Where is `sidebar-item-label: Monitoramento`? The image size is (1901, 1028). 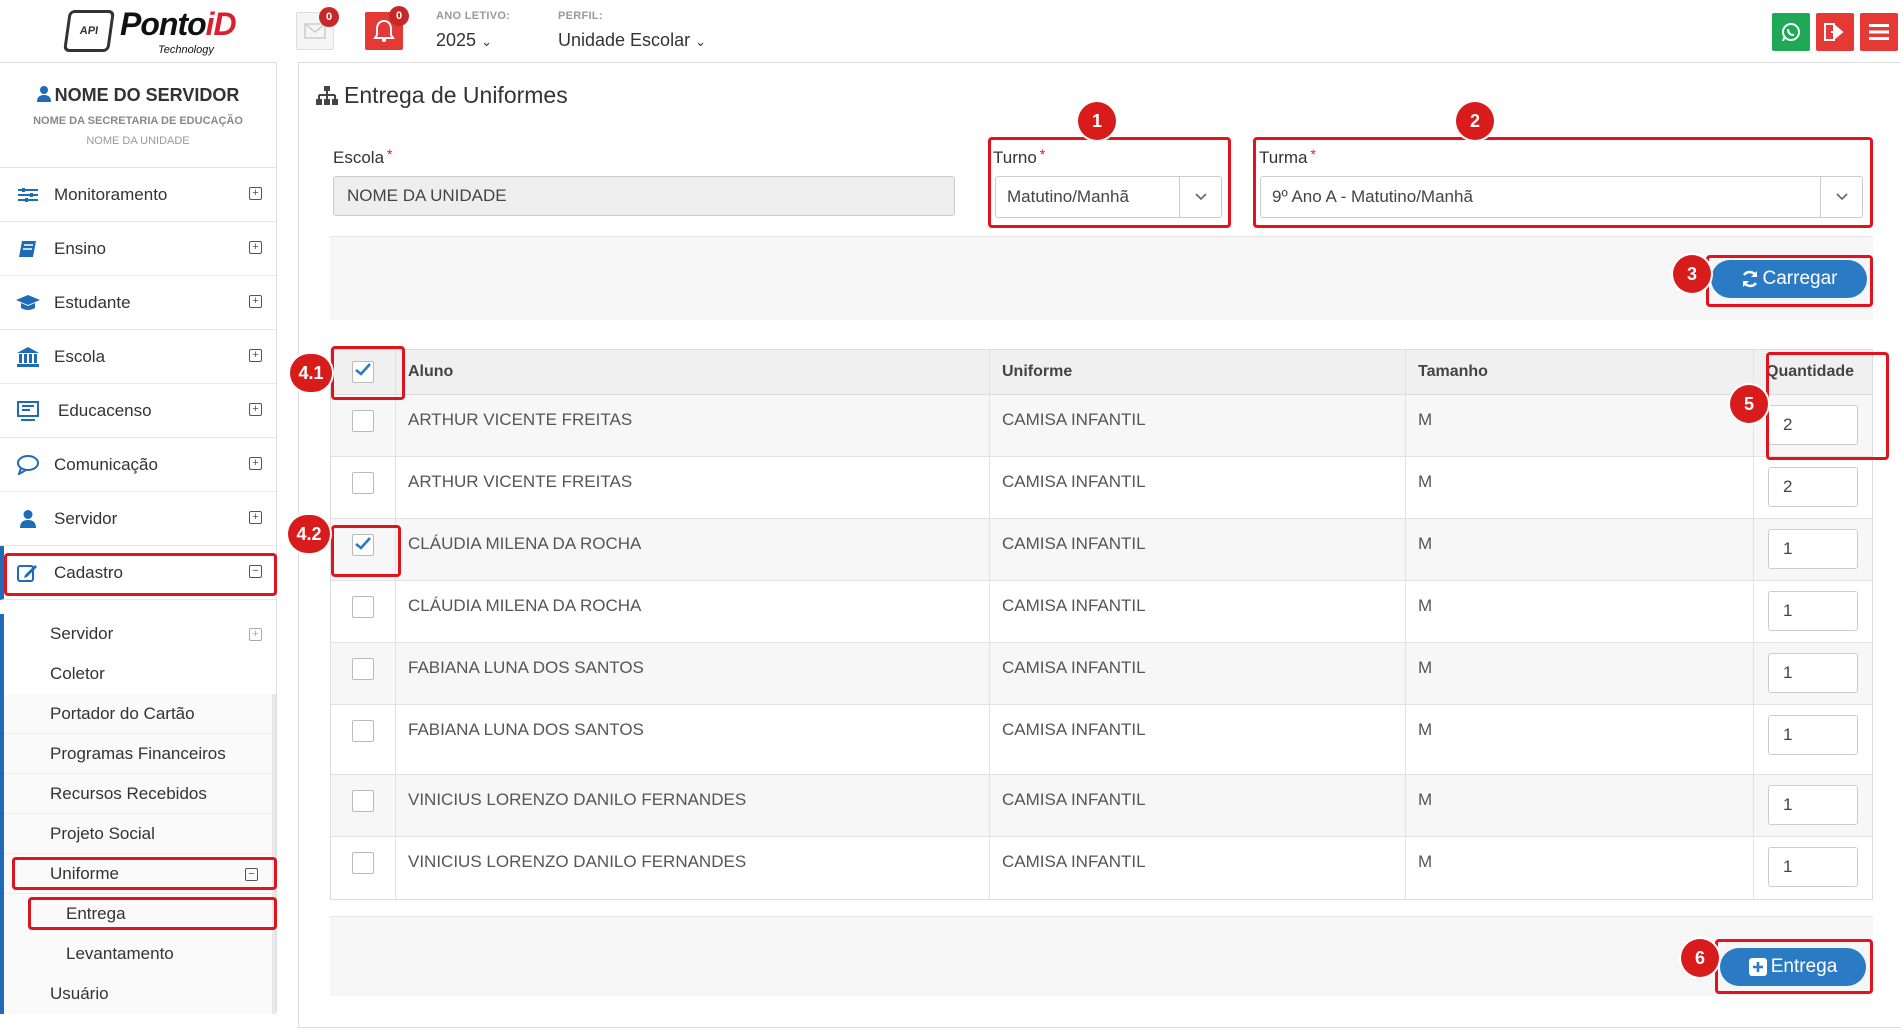 sidebar-item-label: Monitoramento is located at coordinates (111, 194).